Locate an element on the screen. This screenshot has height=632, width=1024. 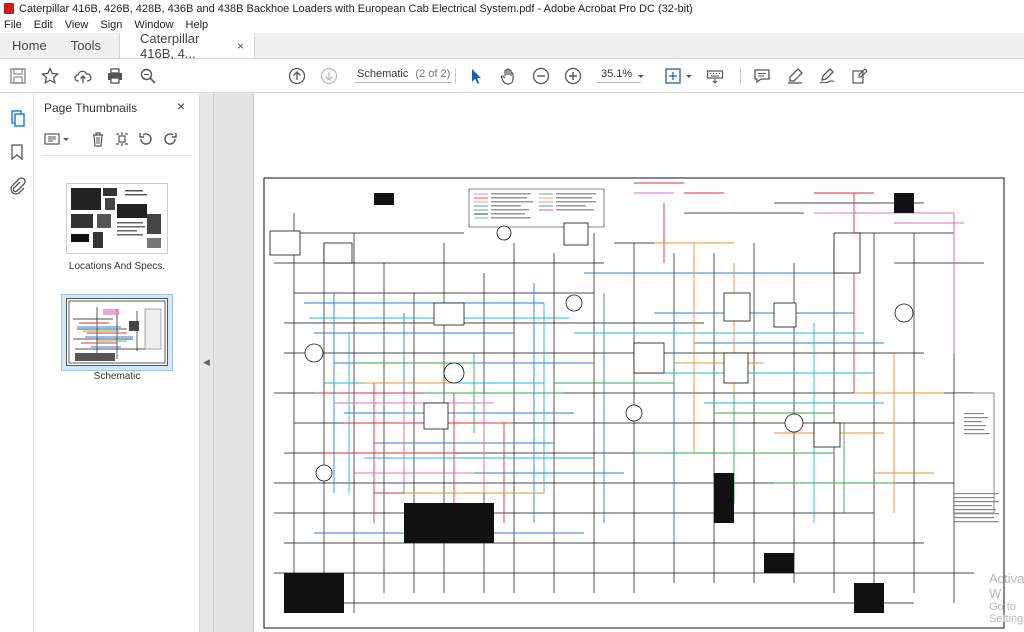
page-number-field: Schematic (2 of 2) is located at coordinates (403, 75).